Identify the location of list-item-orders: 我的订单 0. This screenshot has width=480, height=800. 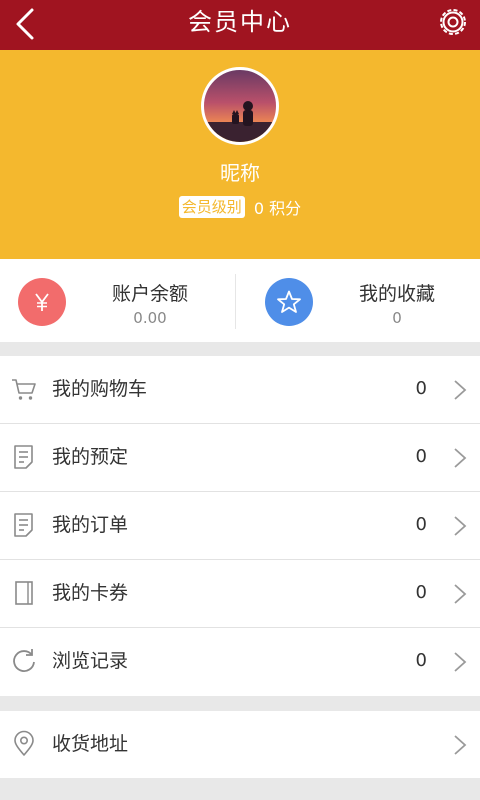
(240, 526).